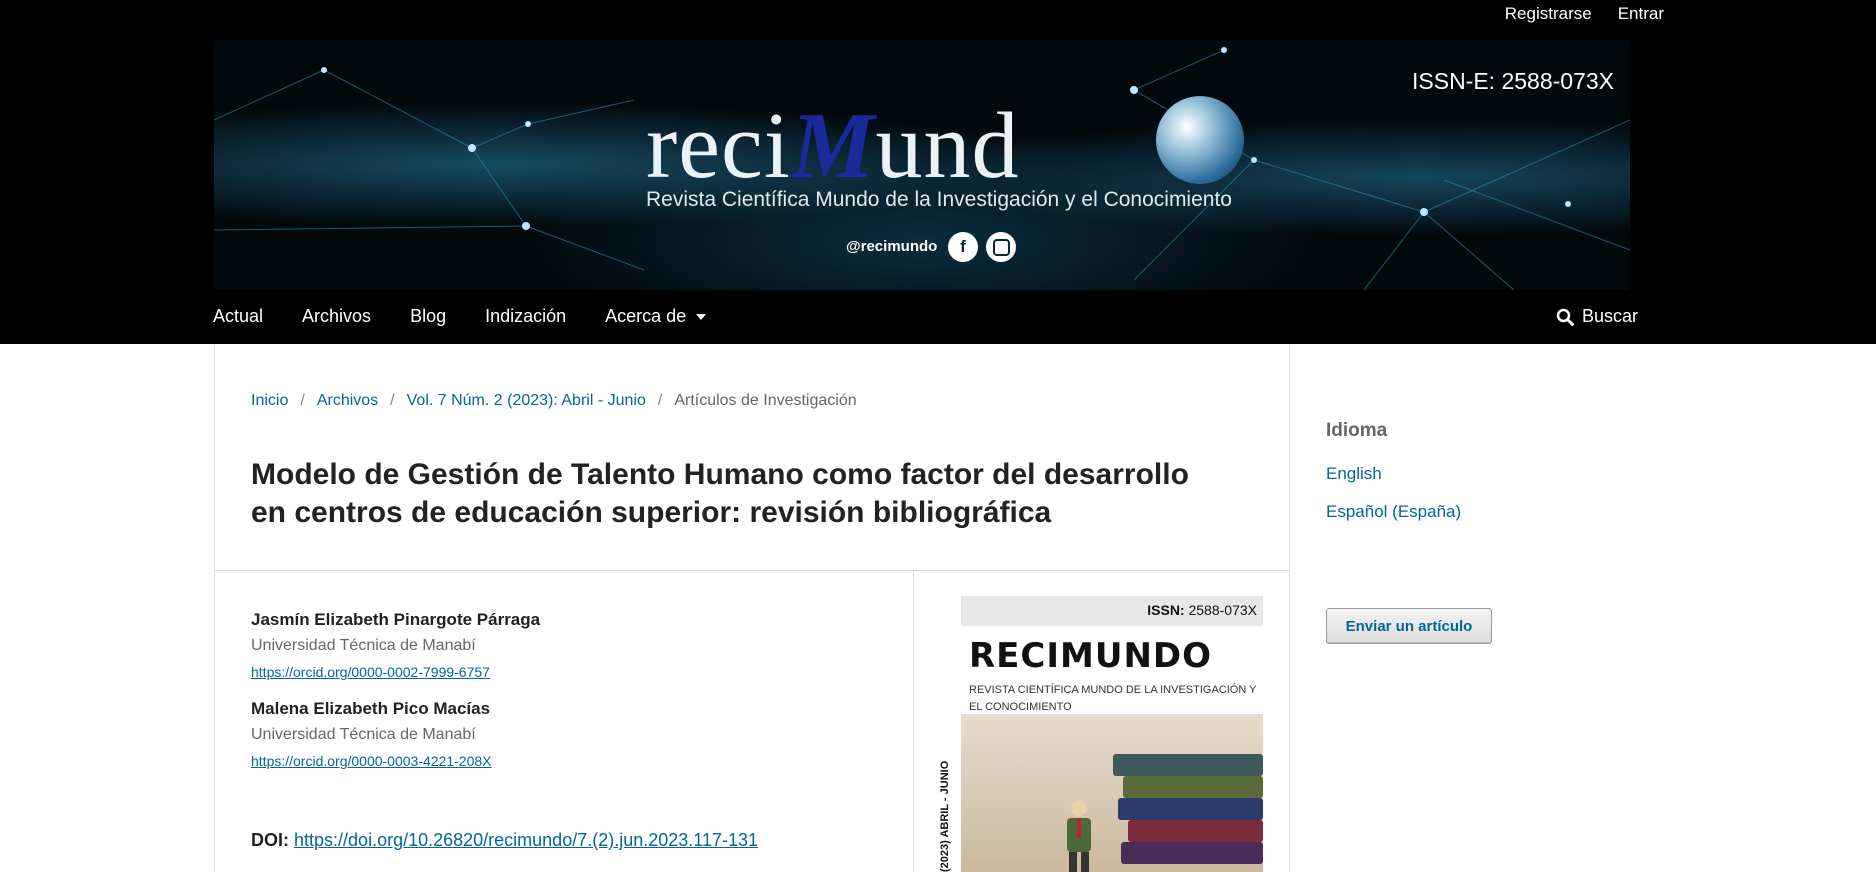 The width and height of the screenshot is (1876, 872). Describe the element at coordinates (526, 401) in the screenshot. I see `breadcrumb-issue: Vol. 7 Núm. 2 (2023): Abril - Junio` at that location.